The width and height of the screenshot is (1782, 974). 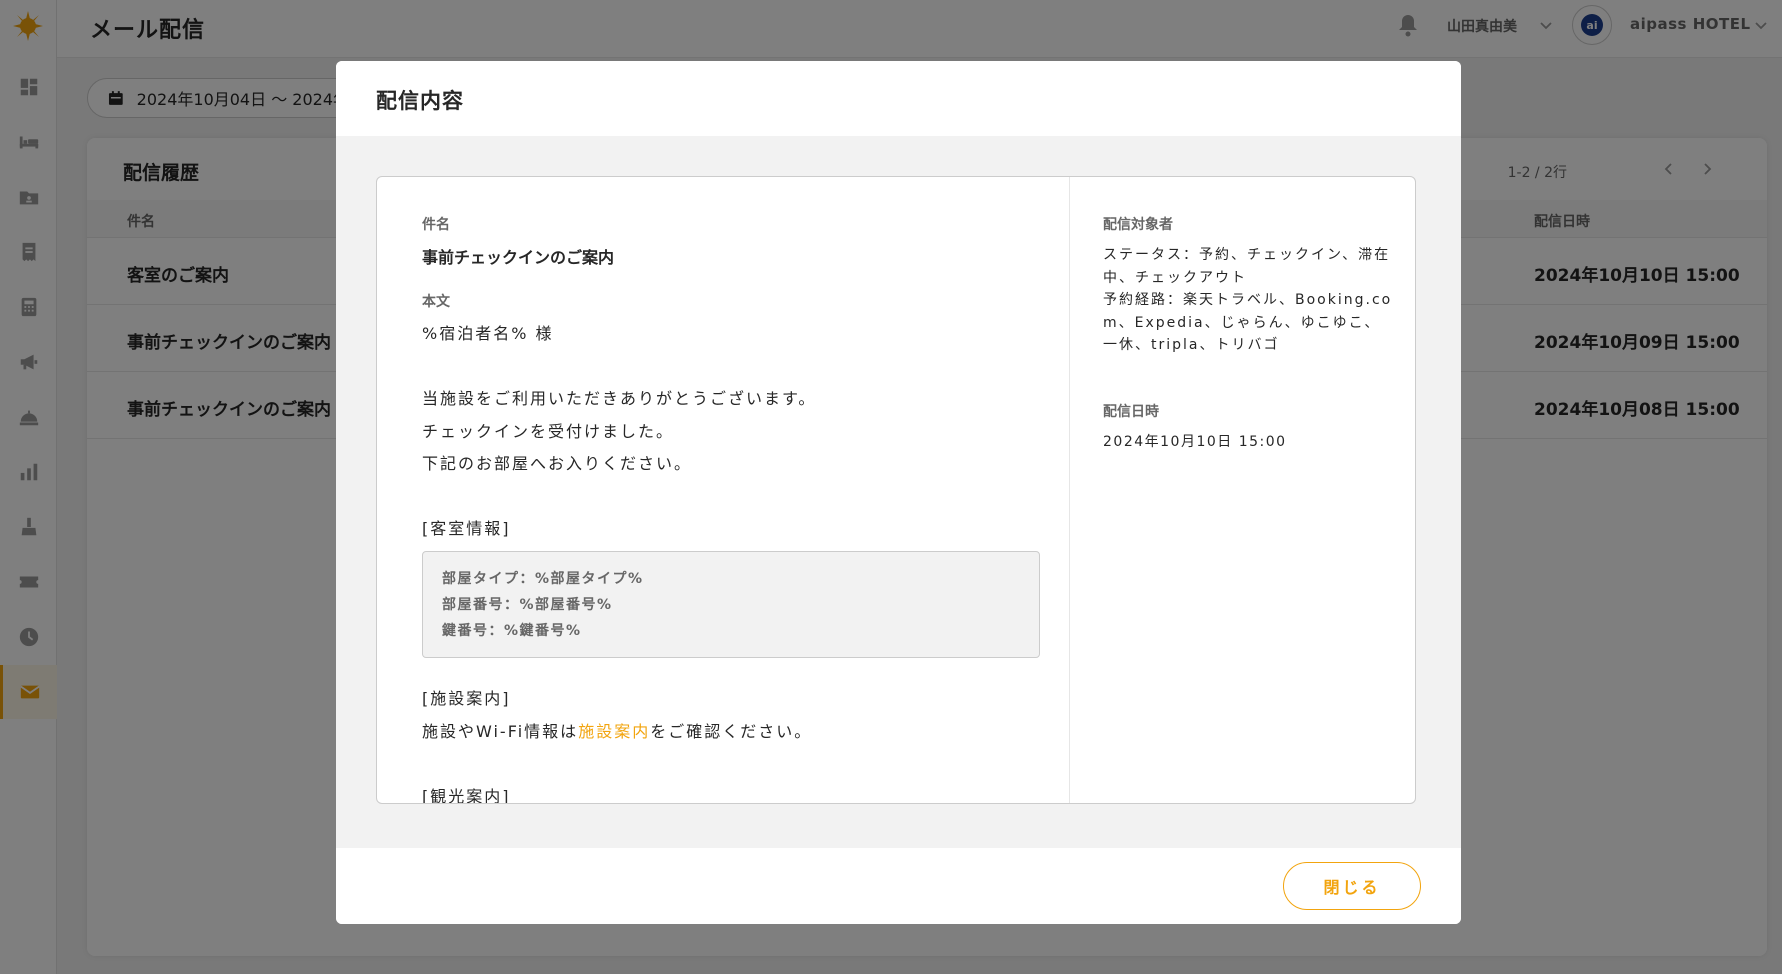 I want to click on key-number-line: 鍵番号：%鍵番号%, so click(x=512, y=631).